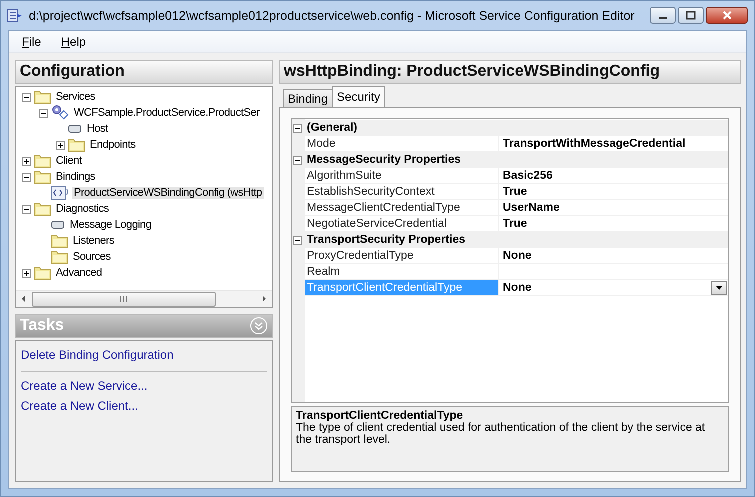  Describe the element at coordinates (97, 355) in the screenshot. I see `task-link: Delete Binding Configuration` at that location.